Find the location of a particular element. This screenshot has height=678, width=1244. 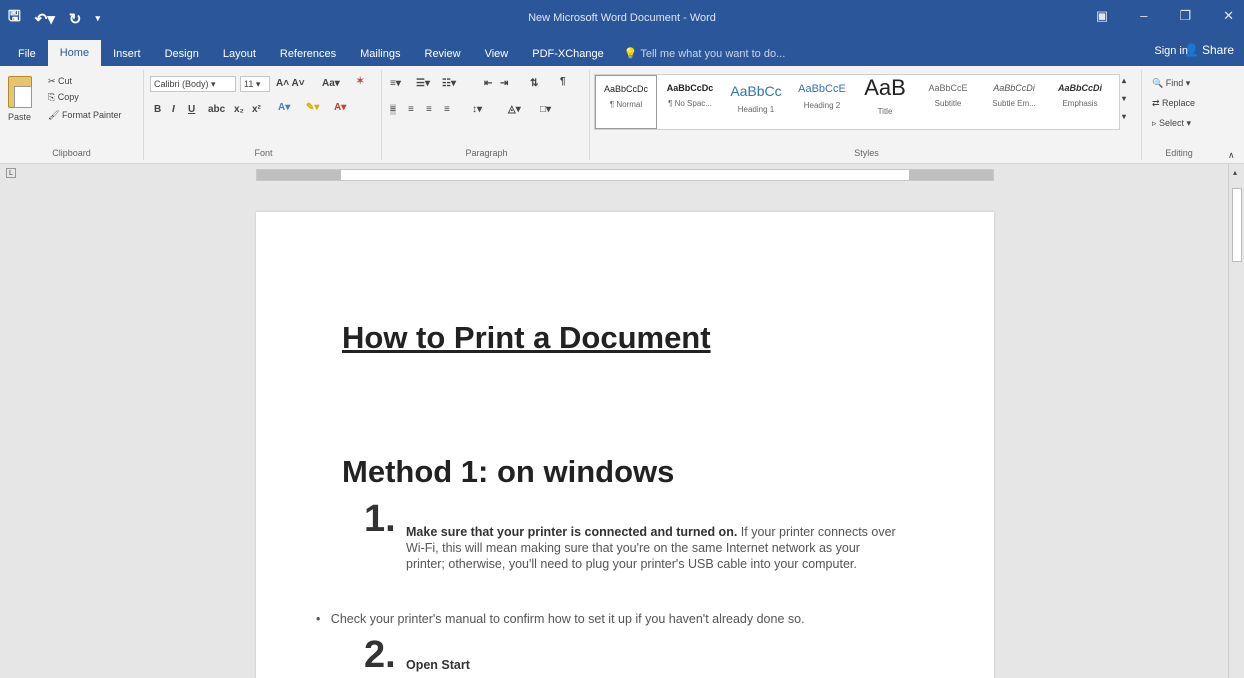

bullets-icon: ≡▾ is located at coordinates (395, 83).